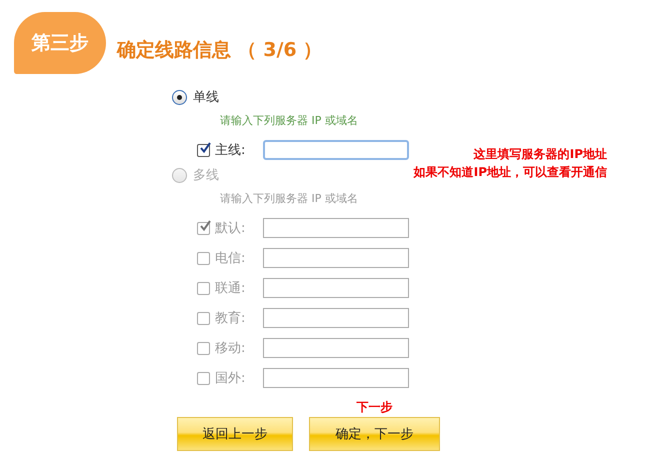 This screenshot has width=650, height=467. Describe the element at coordinates (230, 348) in the screenshot. I see `field-label: 移动:` at that location.